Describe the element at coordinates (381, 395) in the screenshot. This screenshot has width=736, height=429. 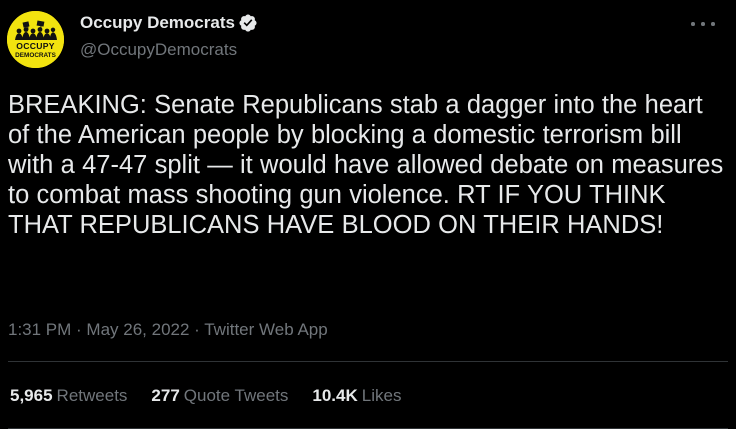
I see `likes-label: Likes` at that location.